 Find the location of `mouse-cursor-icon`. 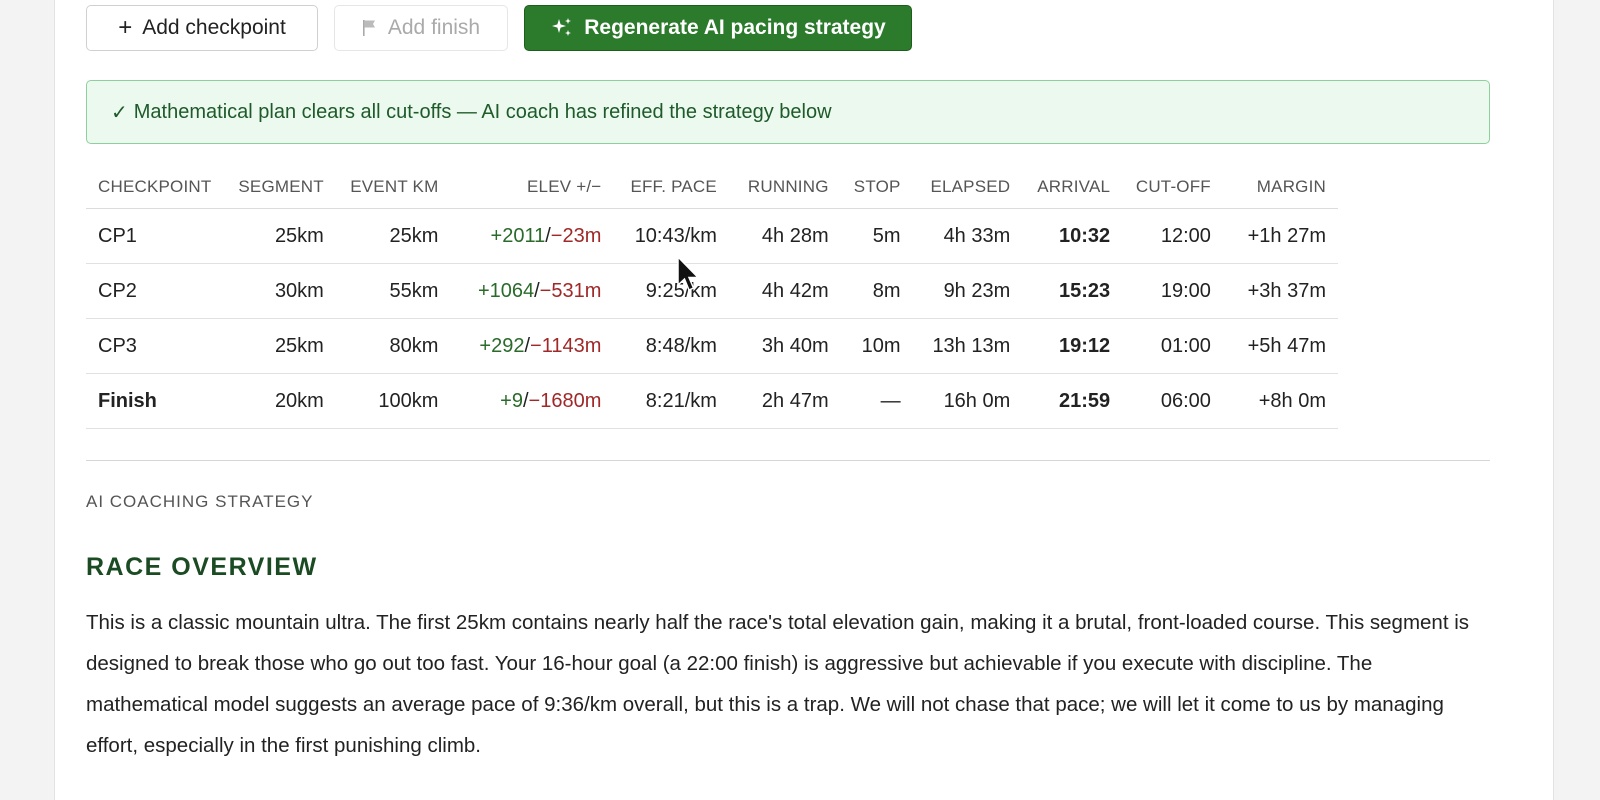

mouse-cursor-icon is located at coordinates (688, 273).